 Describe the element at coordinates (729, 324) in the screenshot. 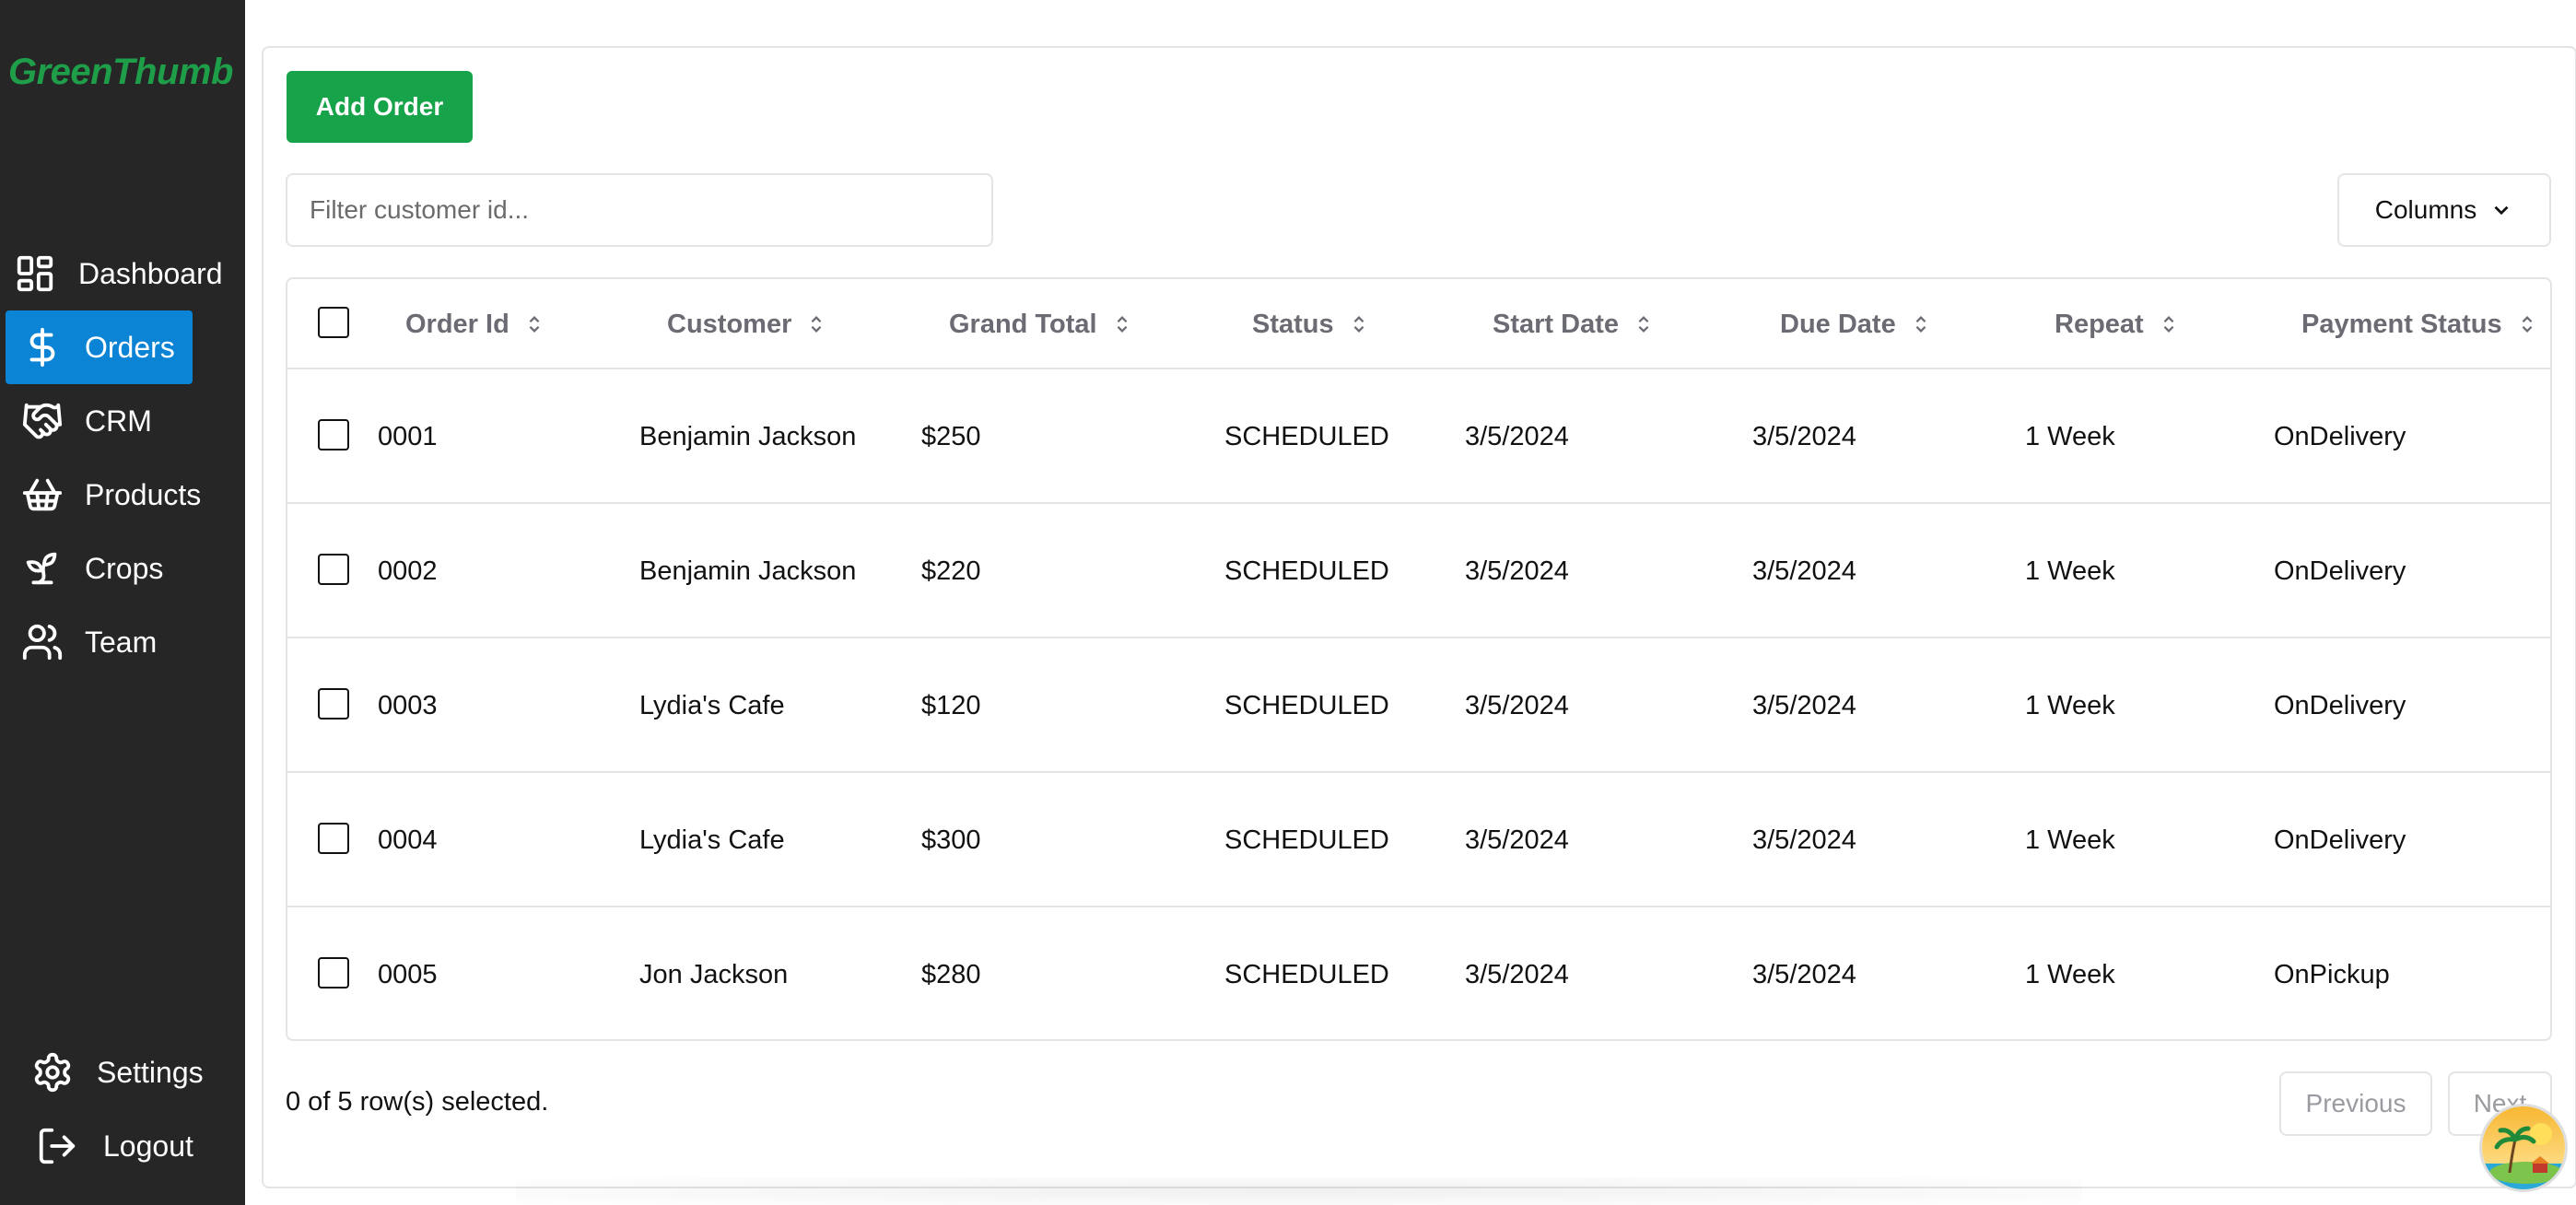

I see `column-header-label: Customer` at that location.